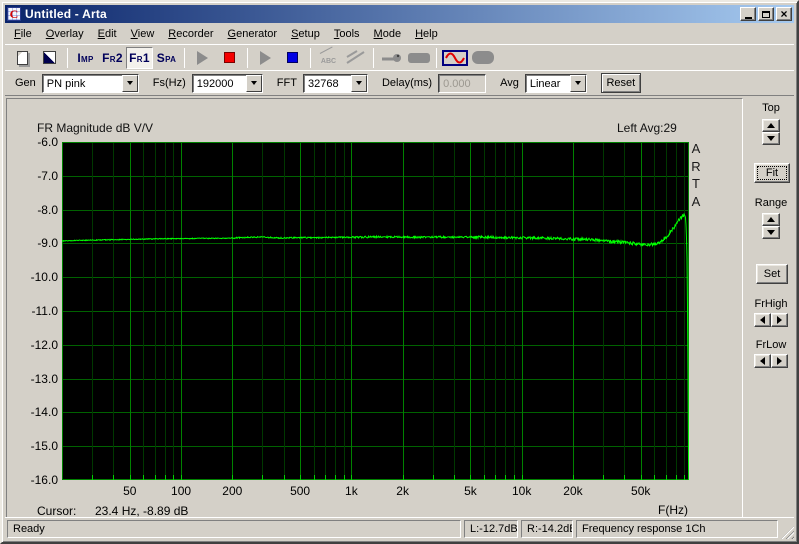 This screenshot has width=799, height=544. I want to click on stop-icon, so click(292, 57).